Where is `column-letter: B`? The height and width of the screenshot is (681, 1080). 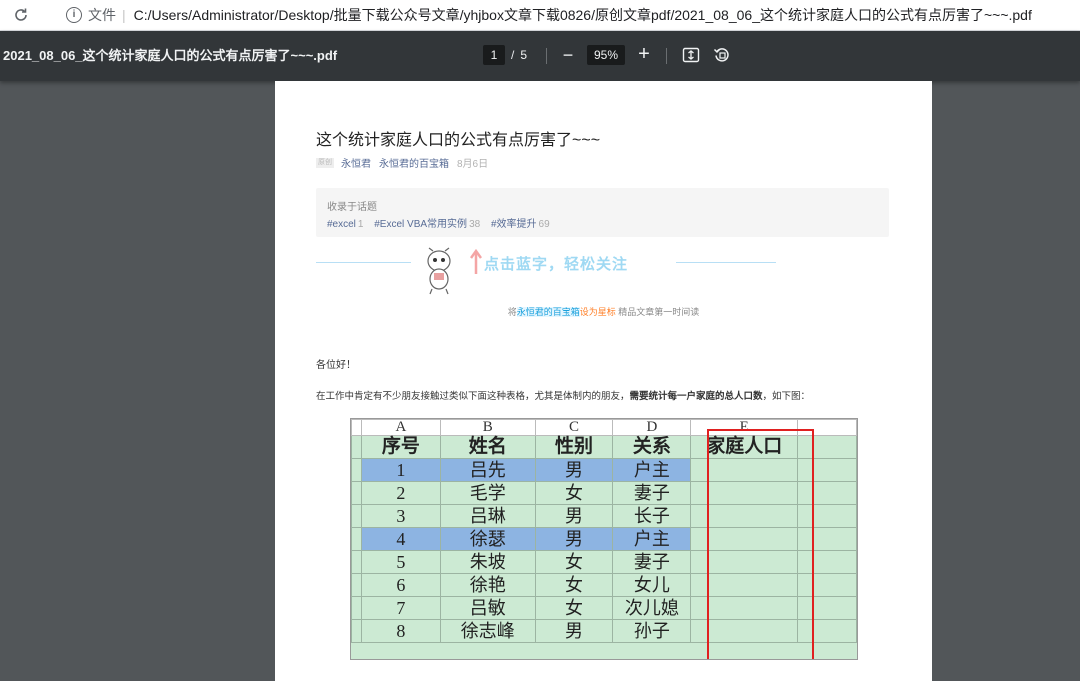
column-letter: B is located at coordinates (487, 427).